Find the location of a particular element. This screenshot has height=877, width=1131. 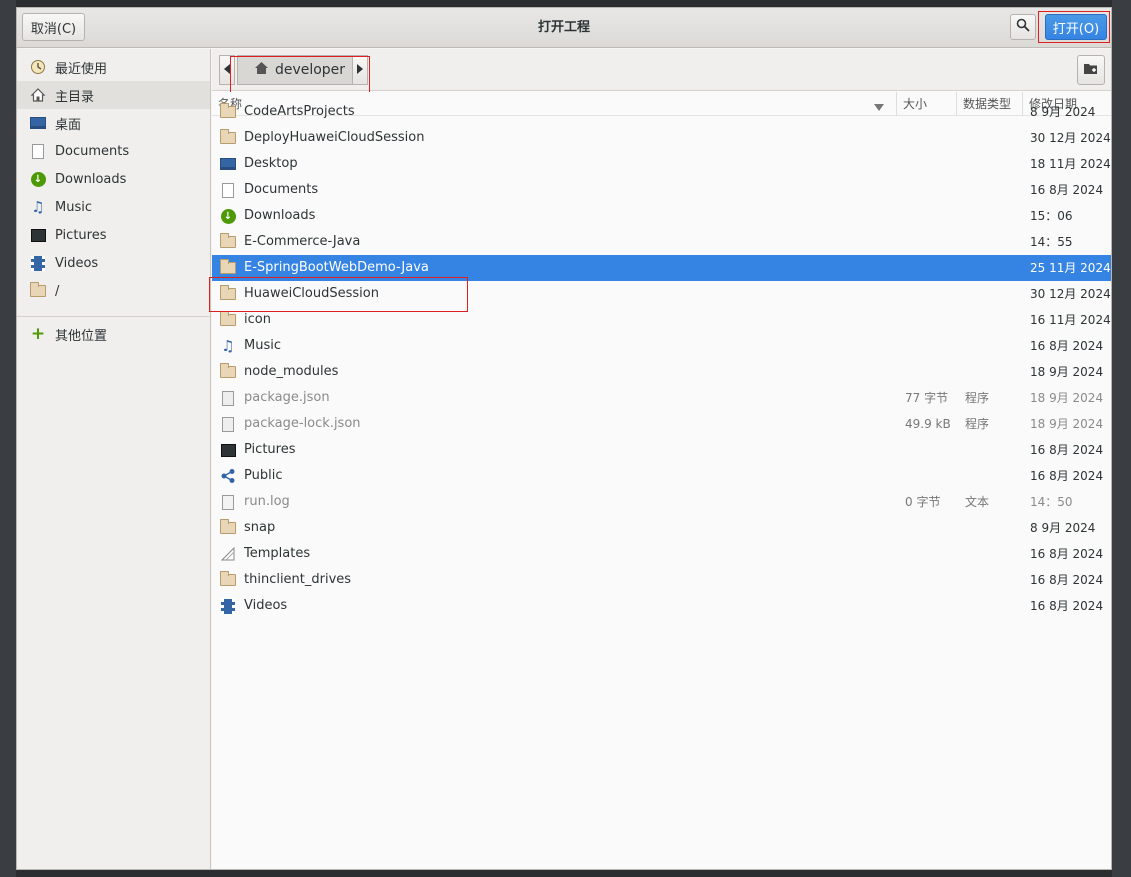

sidebar-item-label: 桌面 is located at coordinates (68, 125).